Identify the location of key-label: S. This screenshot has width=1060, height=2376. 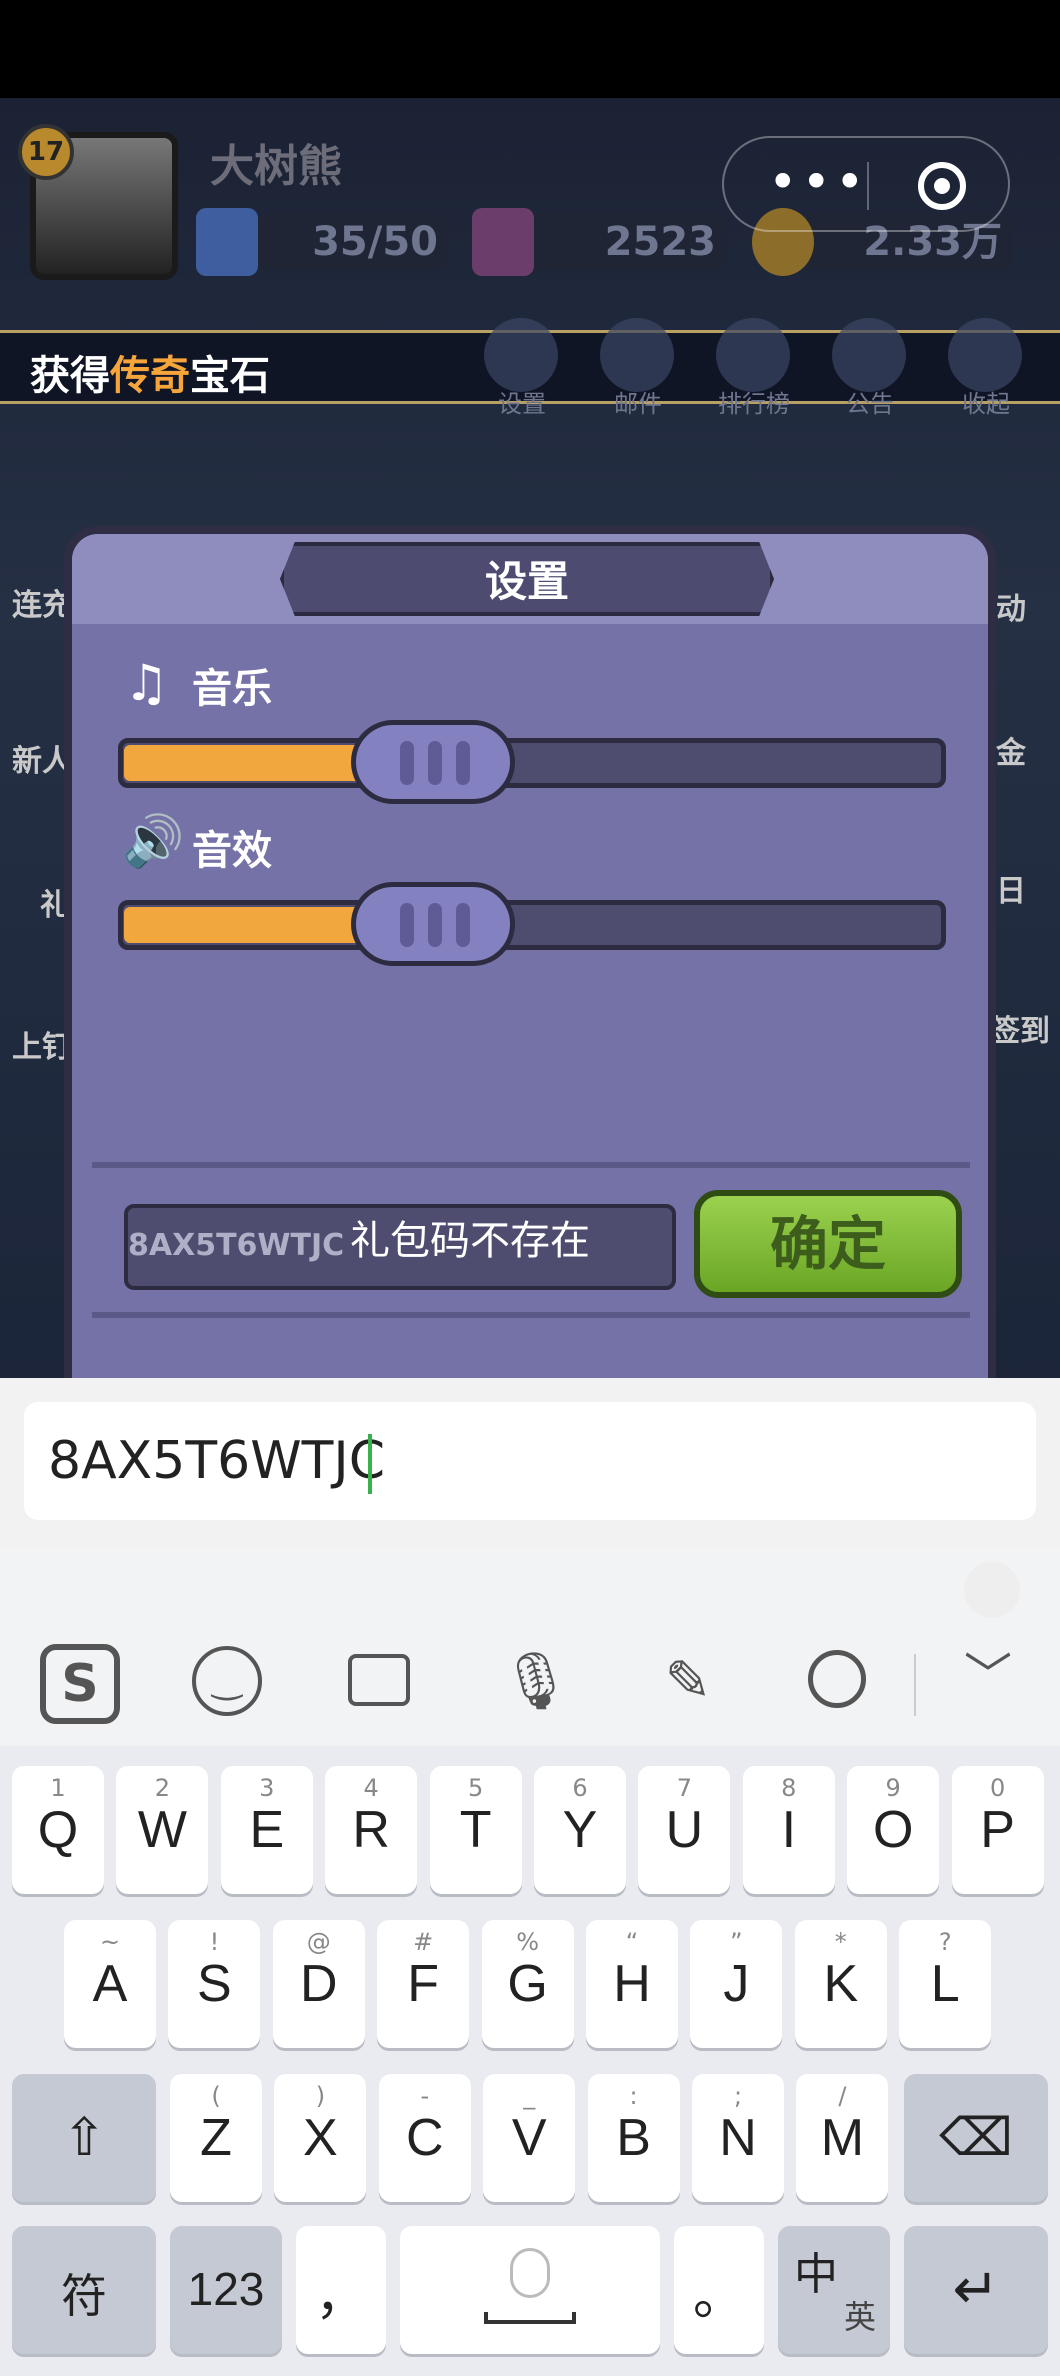
(214, 1984).